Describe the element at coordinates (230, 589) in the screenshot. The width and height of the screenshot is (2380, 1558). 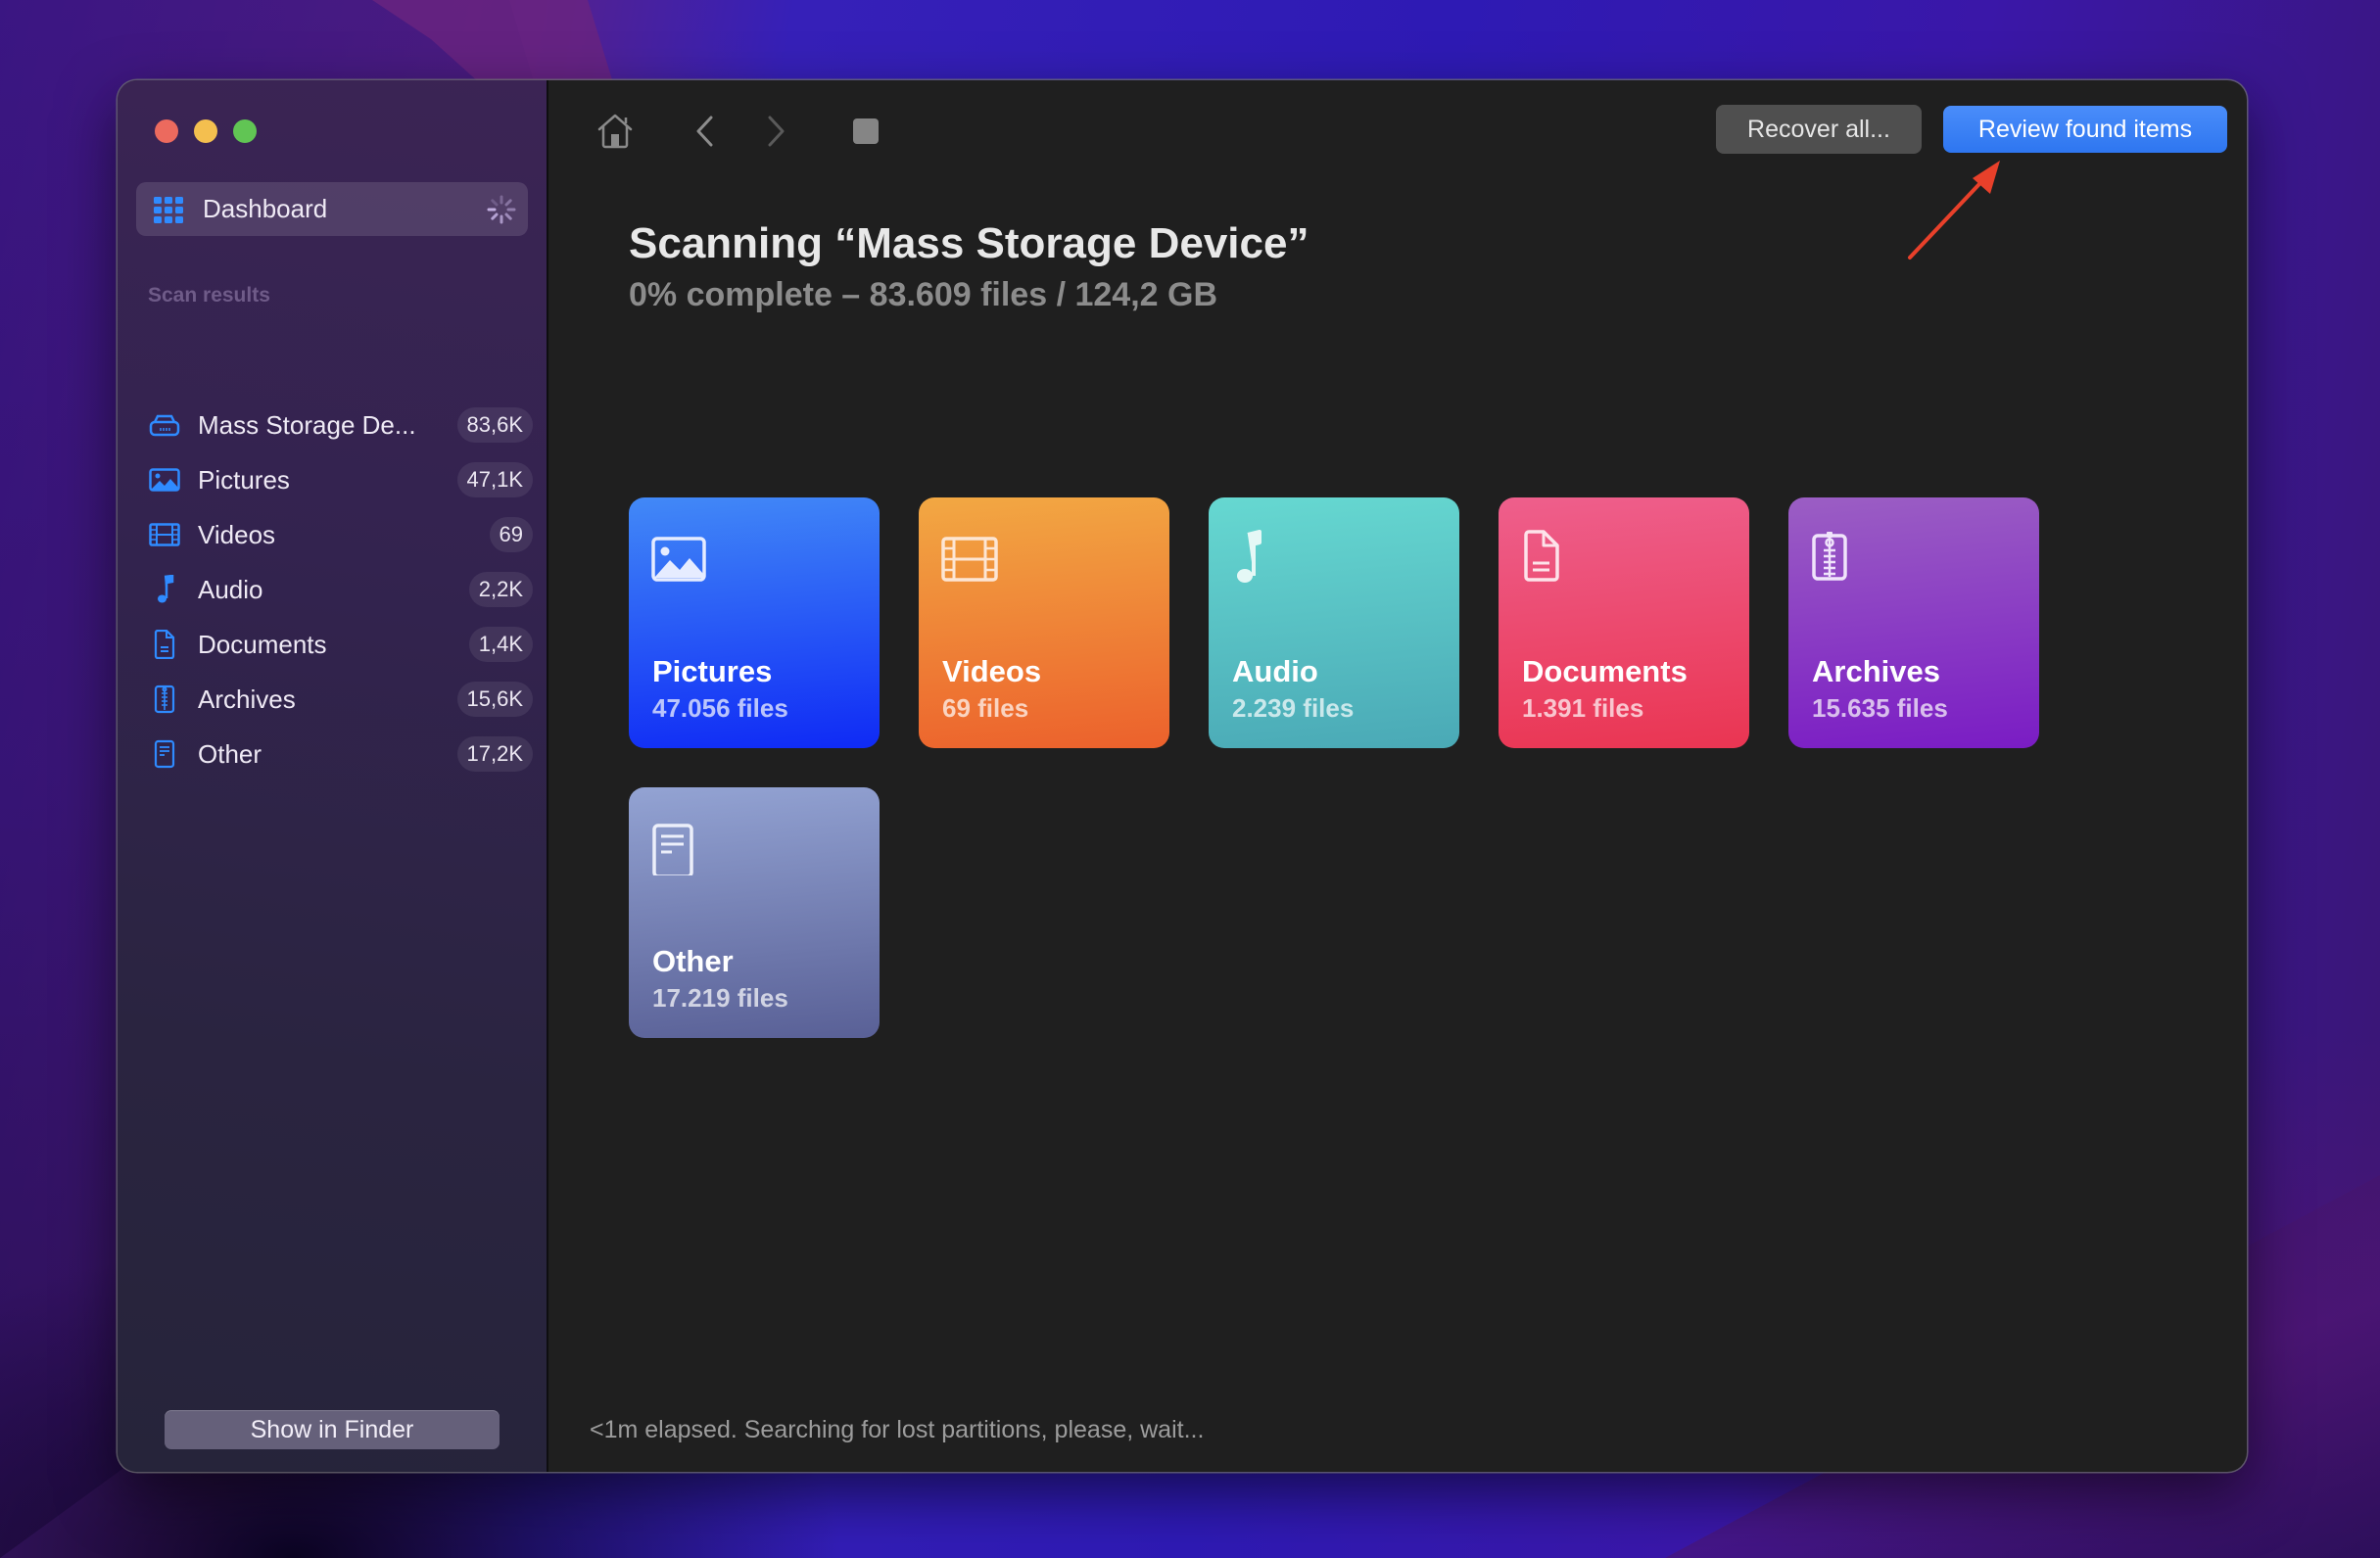
I see `sidebar-item-label: Audio` at that location.